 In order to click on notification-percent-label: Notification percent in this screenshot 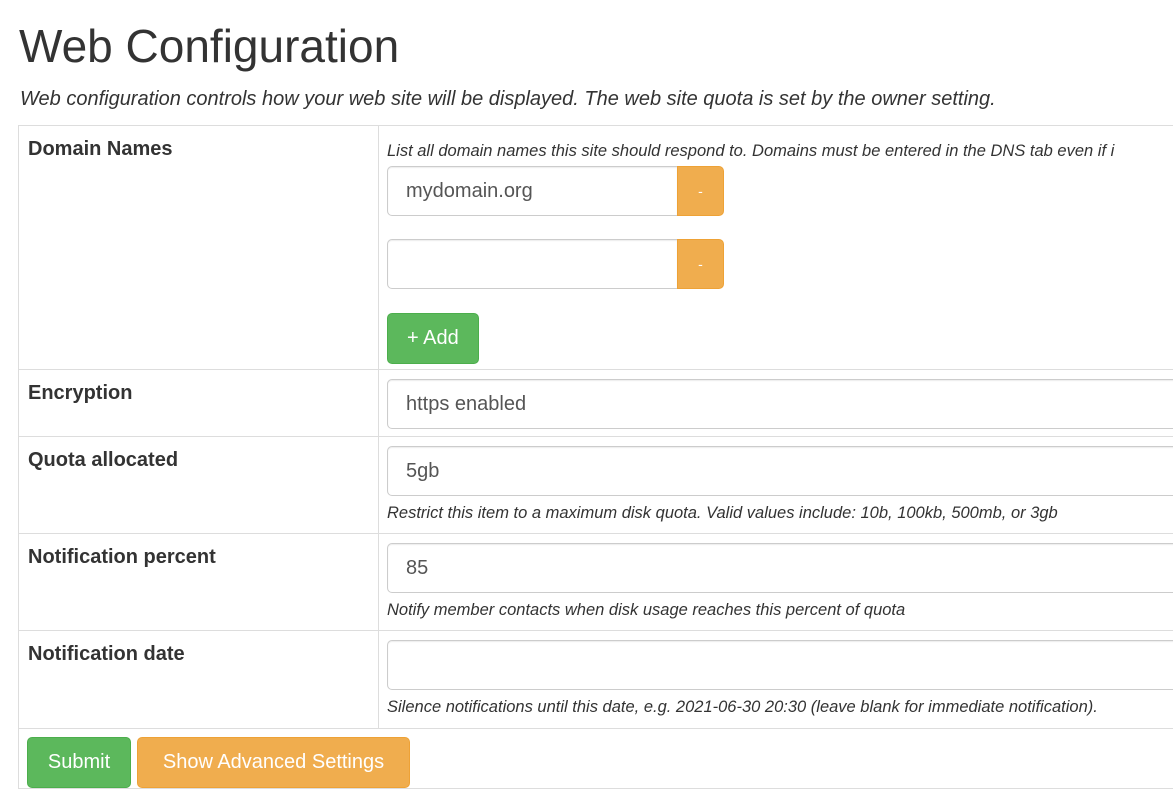, I will do `click(198, 582)`.